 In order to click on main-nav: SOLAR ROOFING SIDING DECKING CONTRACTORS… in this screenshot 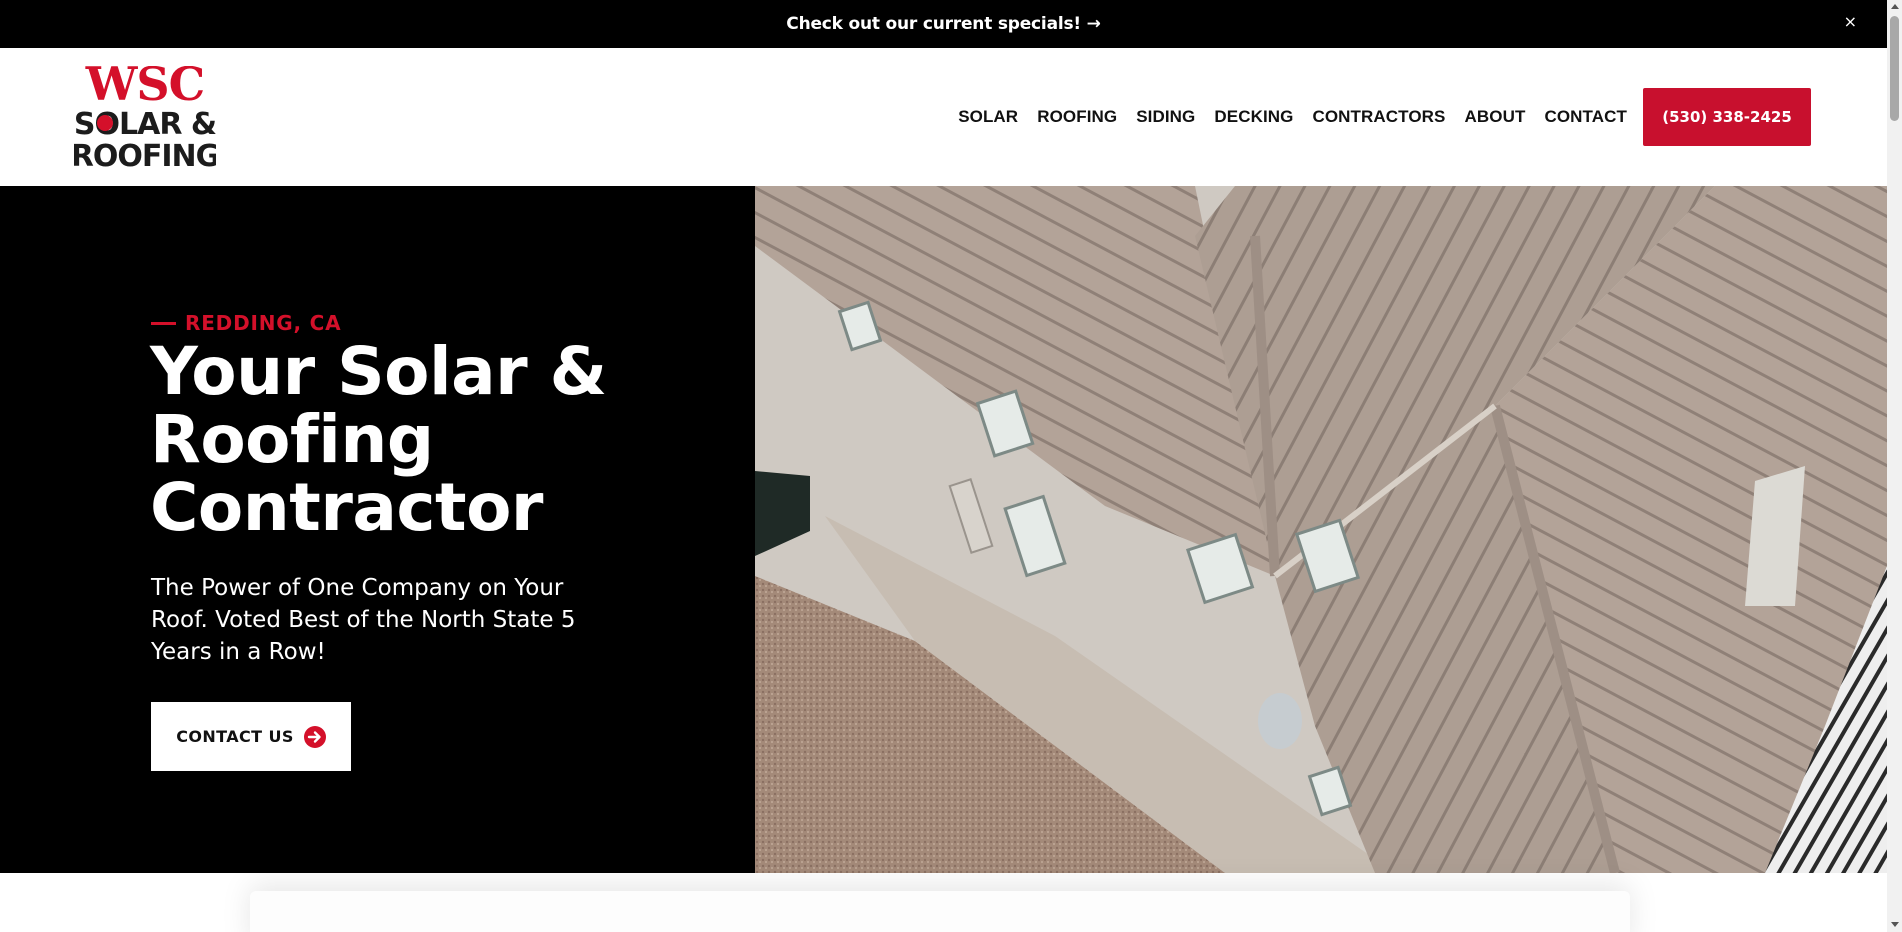, I will do `click(1292, 117)`.